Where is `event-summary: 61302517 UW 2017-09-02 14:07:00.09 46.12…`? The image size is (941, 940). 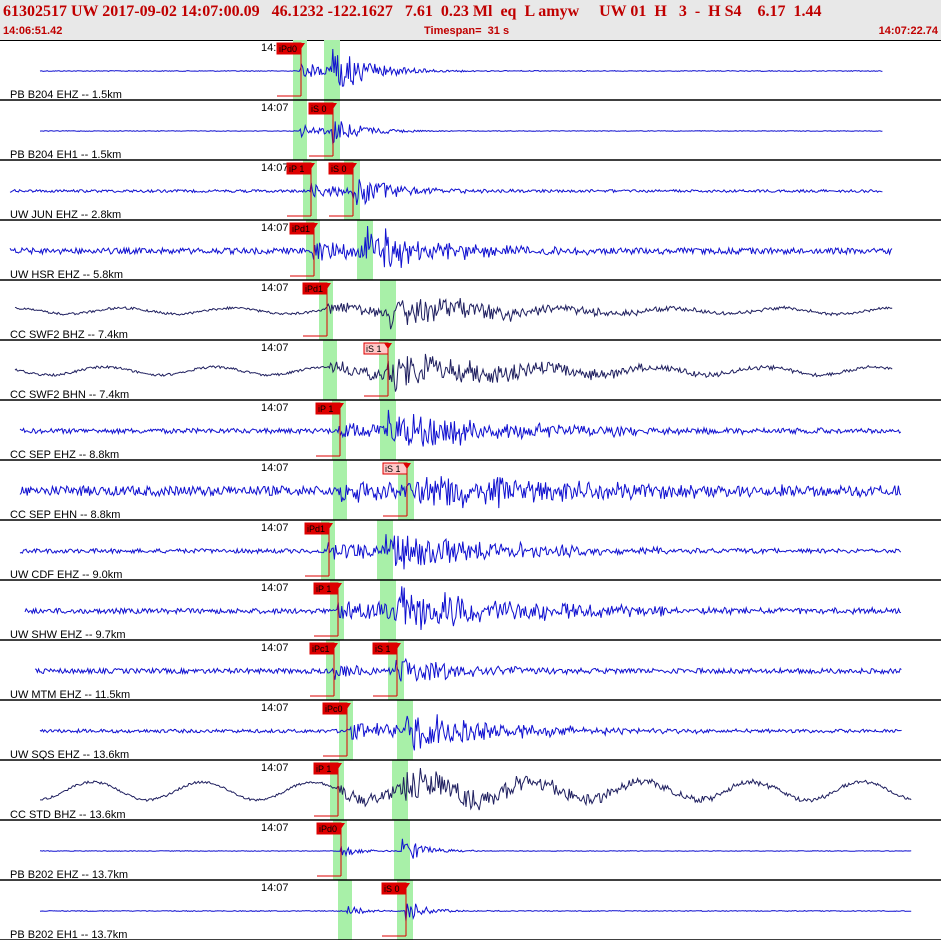 event-summary: 61302517 UW 2017-09-02 14:07:00.09 46.12… is located at coordinates (412, 11).